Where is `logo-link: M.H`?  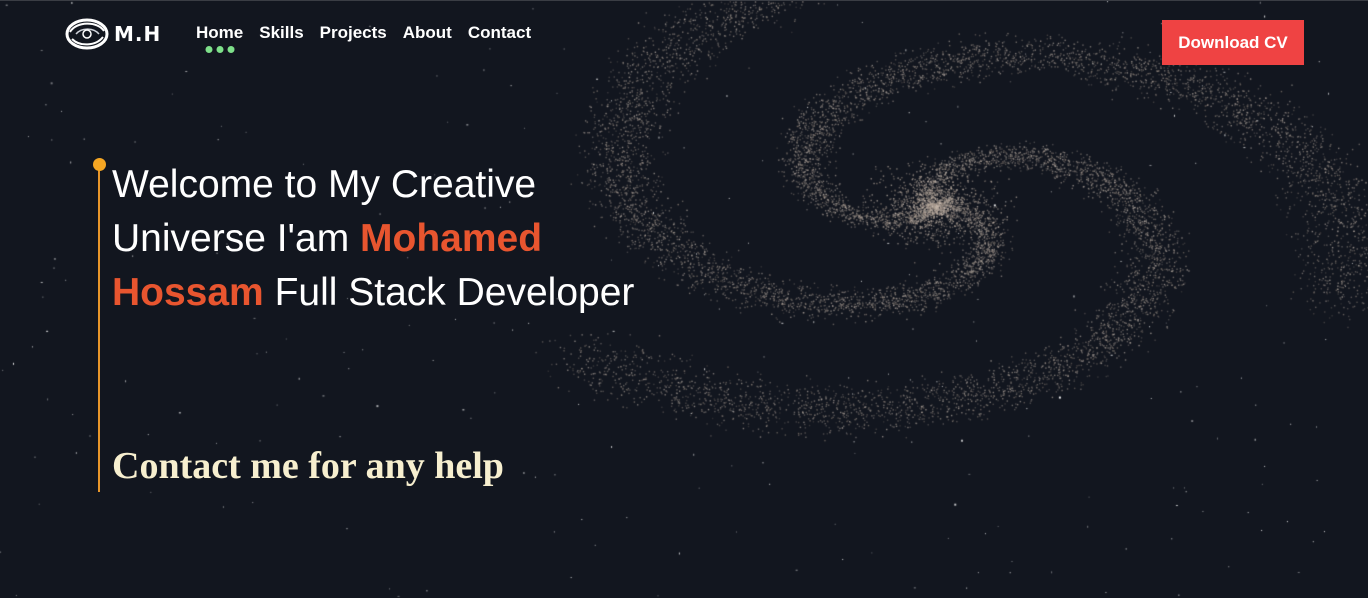
logo-link: M.H is located at coordinates (112, 34).